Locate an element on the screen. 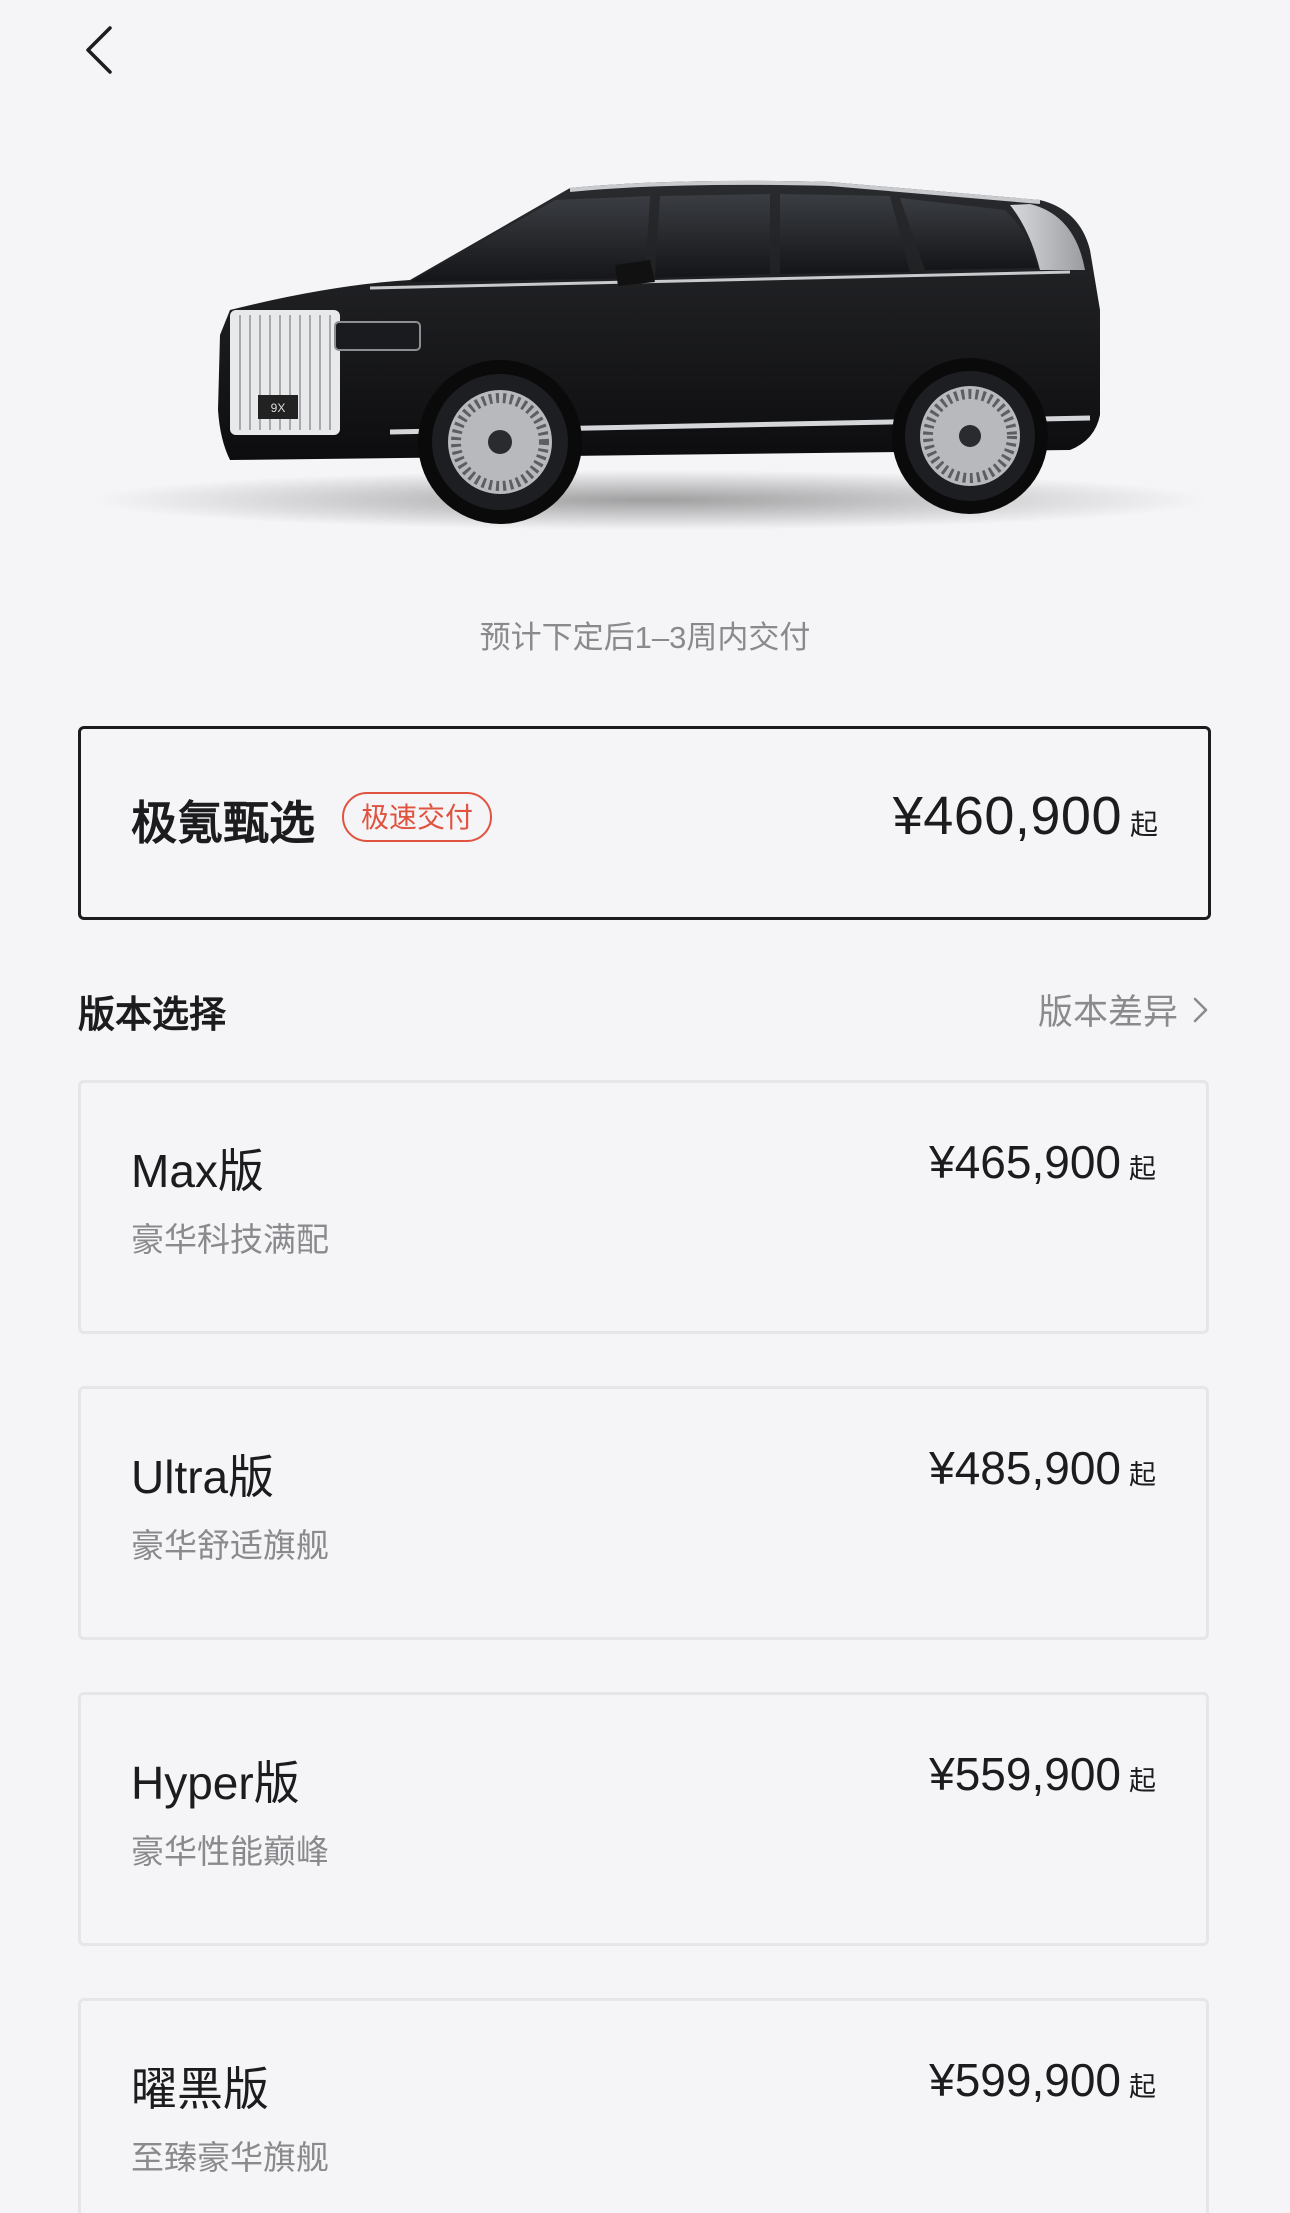 The image size is (1290, 2213). version-desc: 豪华科技满配 is located at coordinates (230, 1239).